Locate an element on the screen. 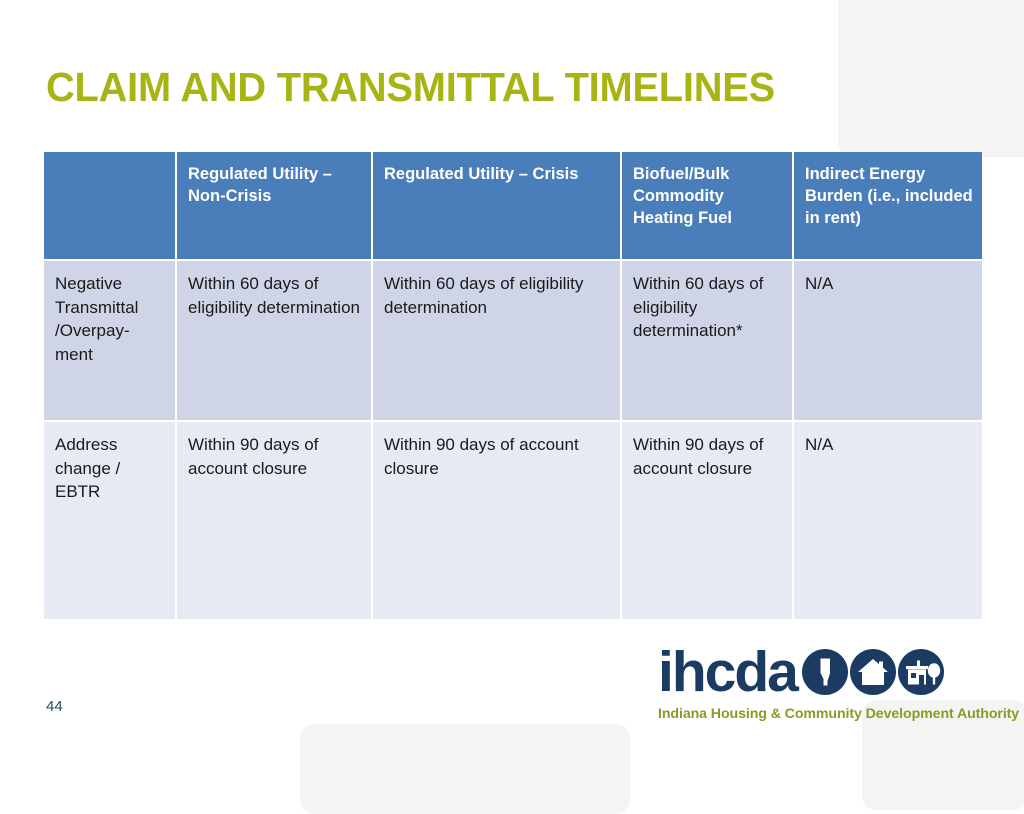  house-icon is located at coordinates (873, 672).